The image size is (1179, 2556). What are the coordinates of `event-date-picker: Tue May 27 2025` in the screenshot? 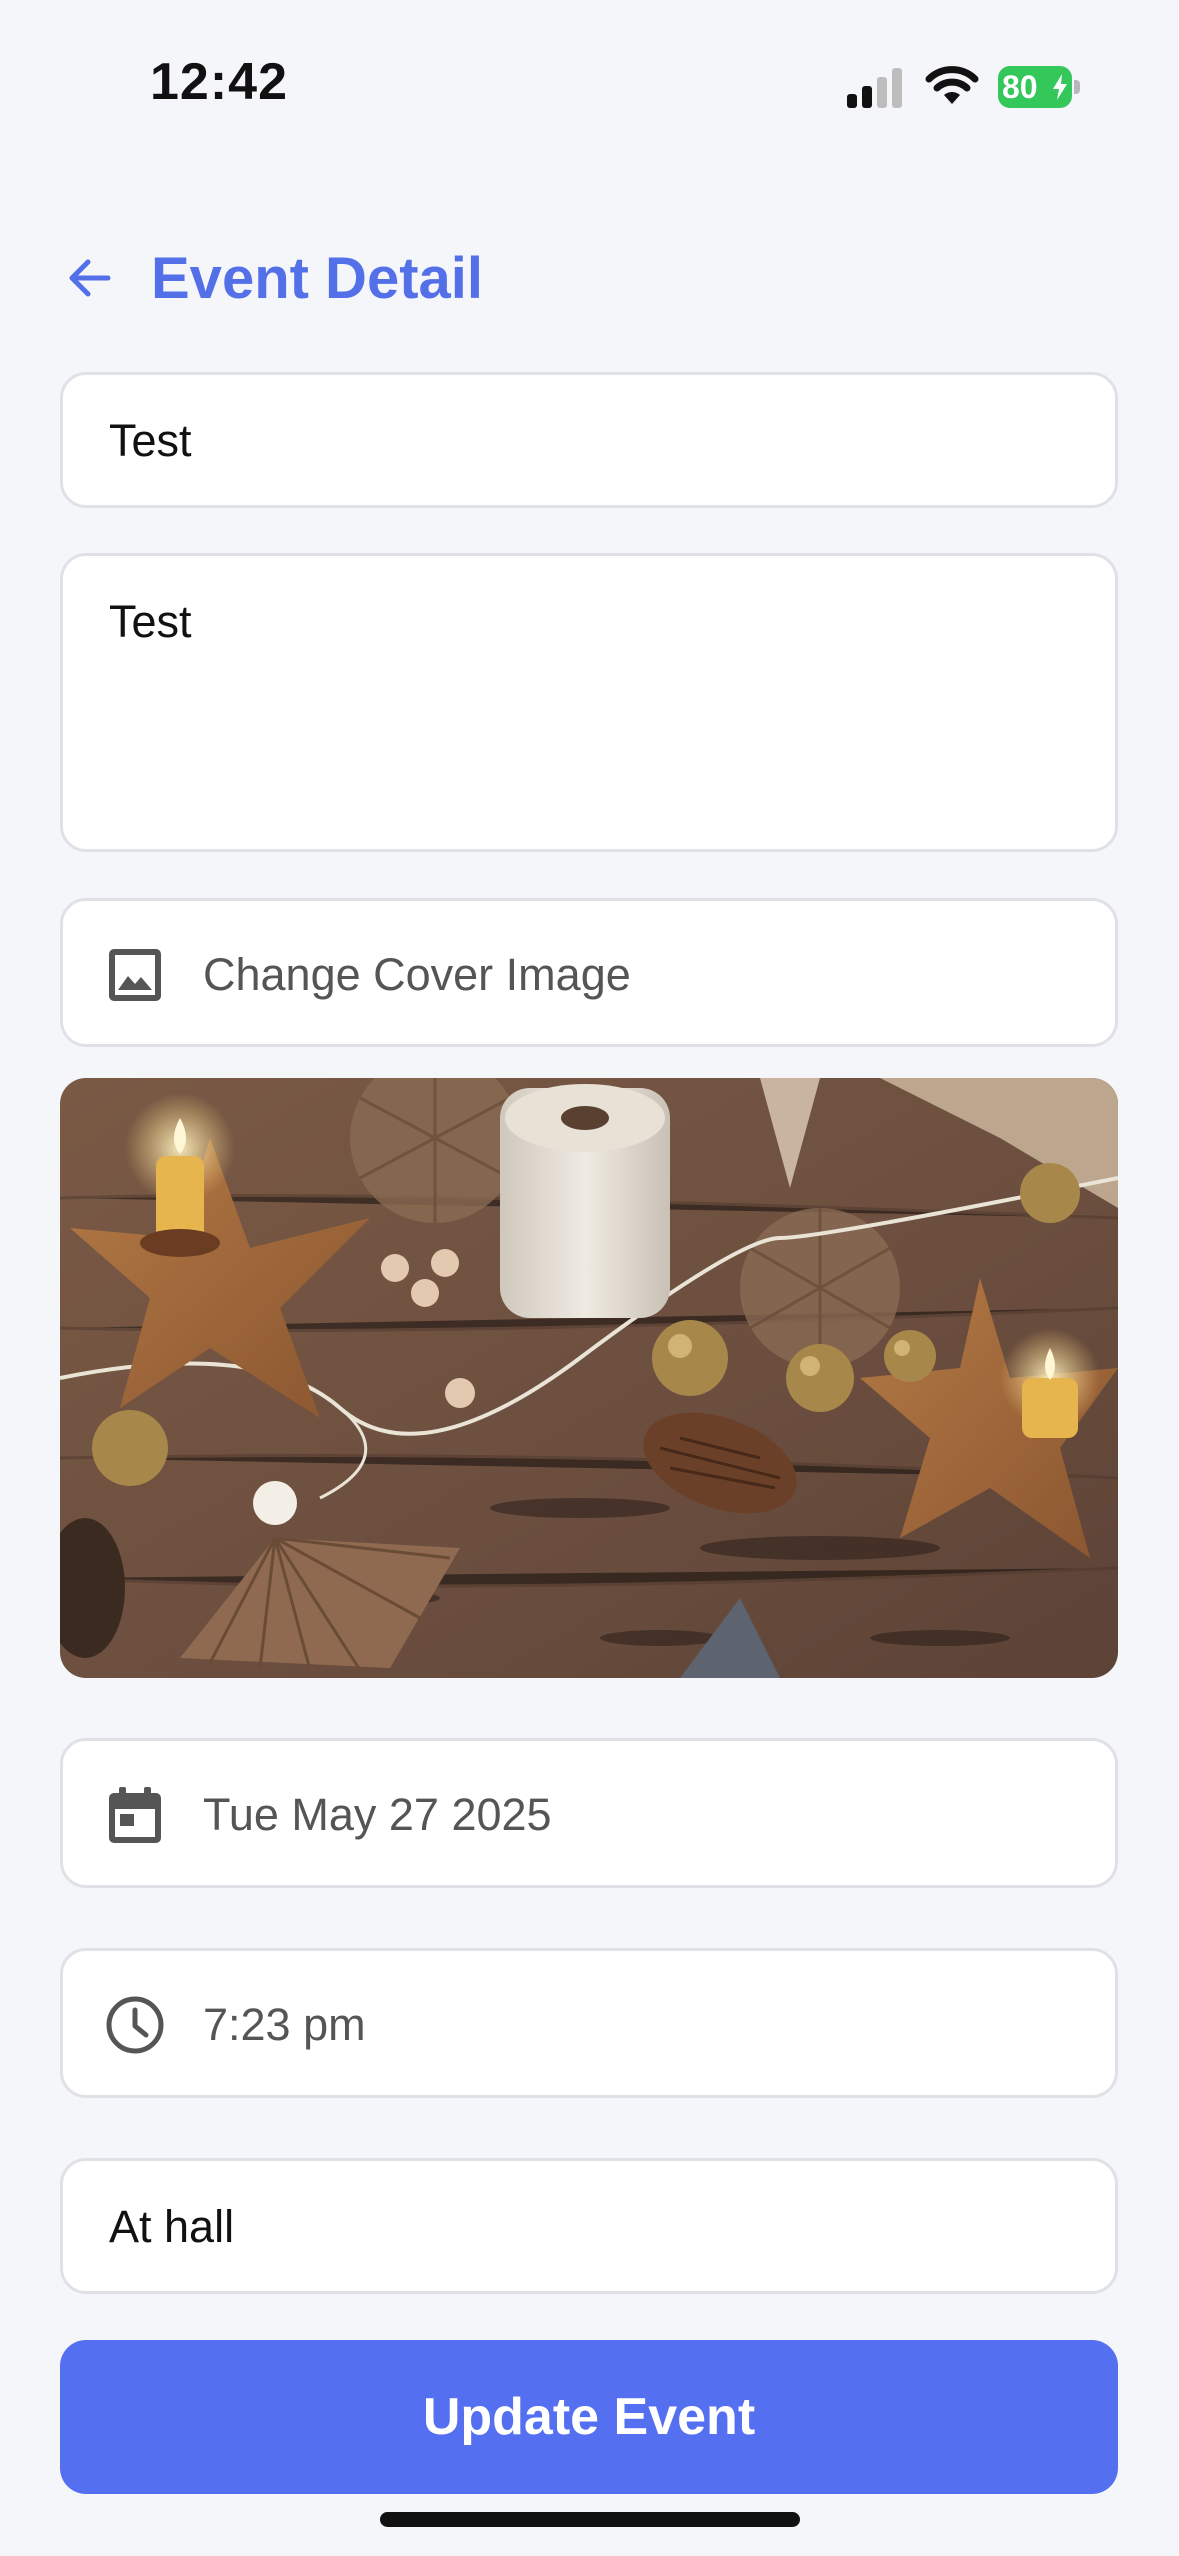 It's located at (589, 1813).